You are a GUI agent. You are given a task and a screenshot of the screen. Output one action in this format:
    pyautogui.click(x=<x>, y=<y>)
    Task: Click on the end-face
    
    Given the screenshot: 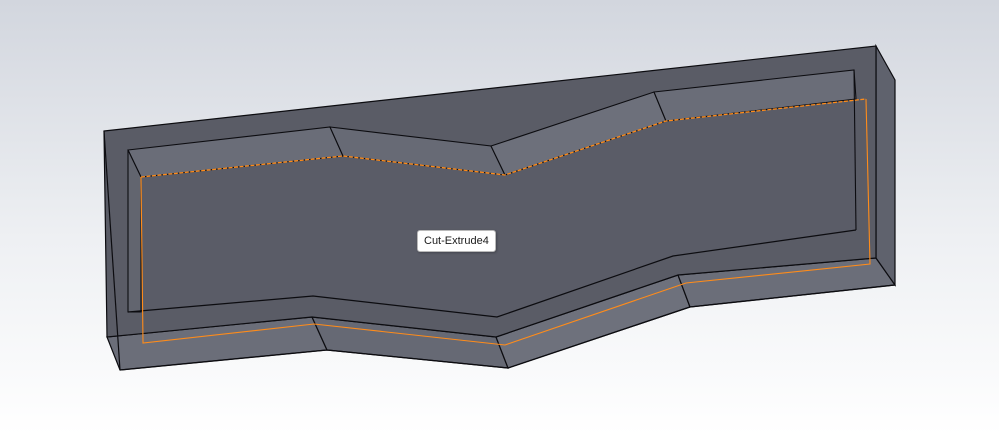 What is the action you would take?
    pyautogui.click(x=885, y=165)
    